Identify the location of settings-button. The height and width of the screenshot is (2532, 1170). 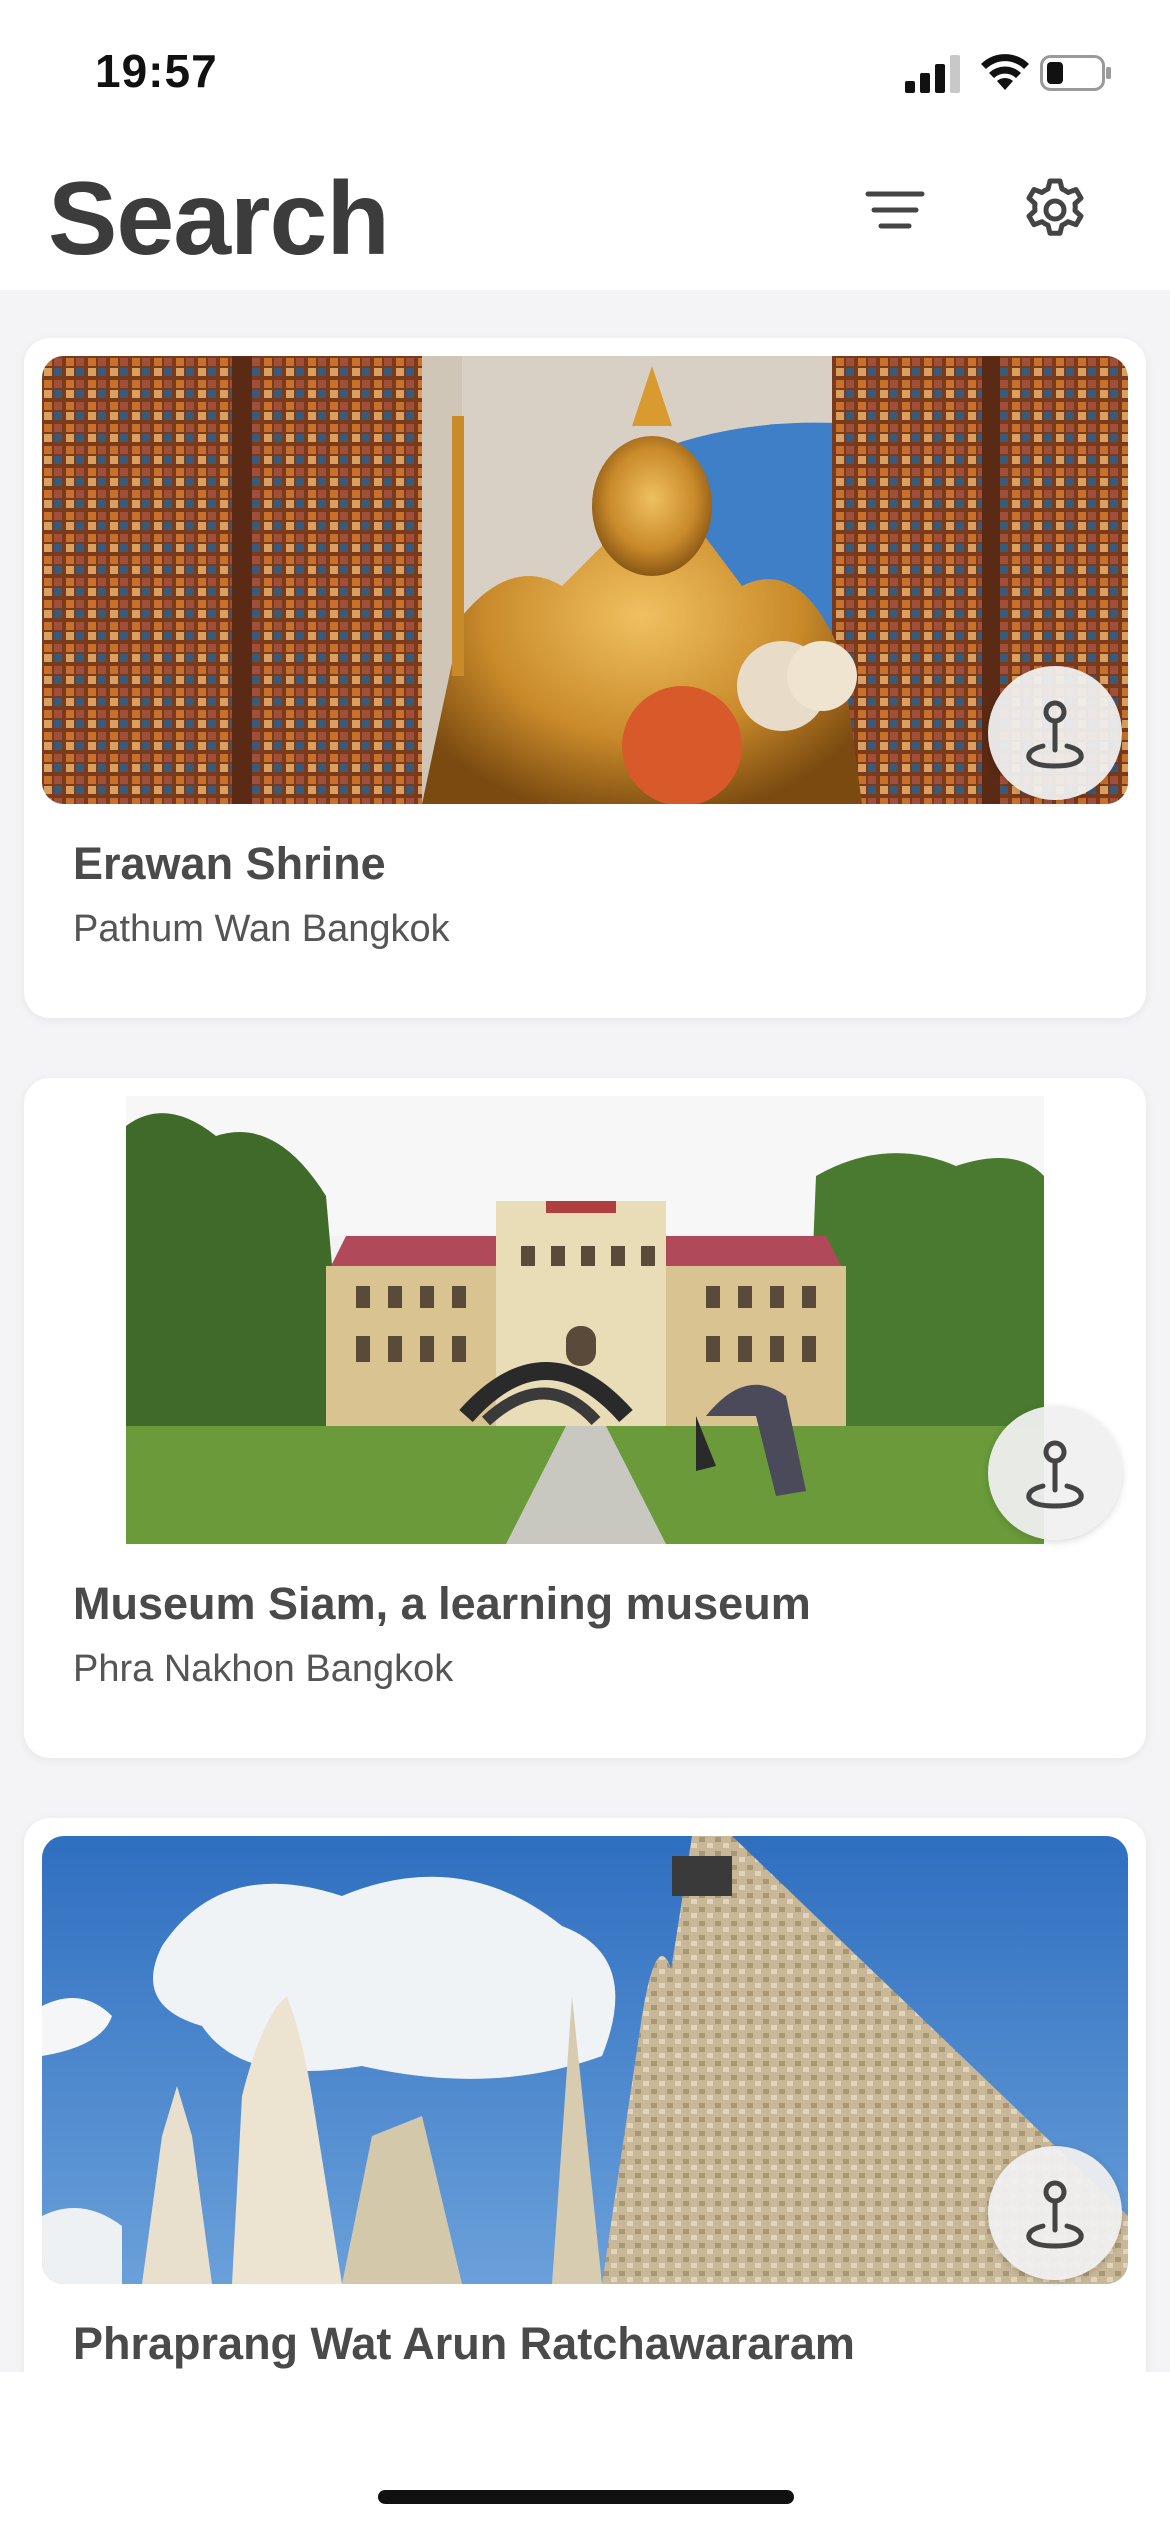
(1055, 210).